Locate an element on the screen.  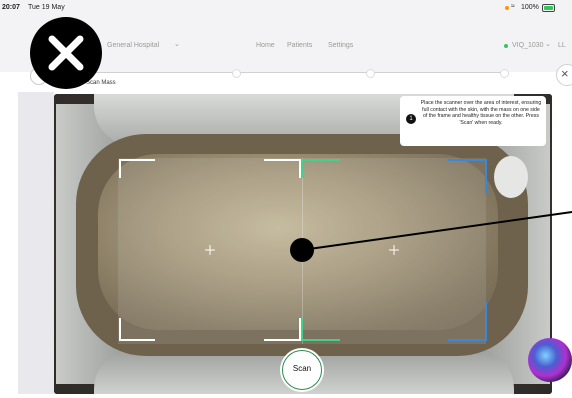
close-icon is located at coordinates (66, 53).